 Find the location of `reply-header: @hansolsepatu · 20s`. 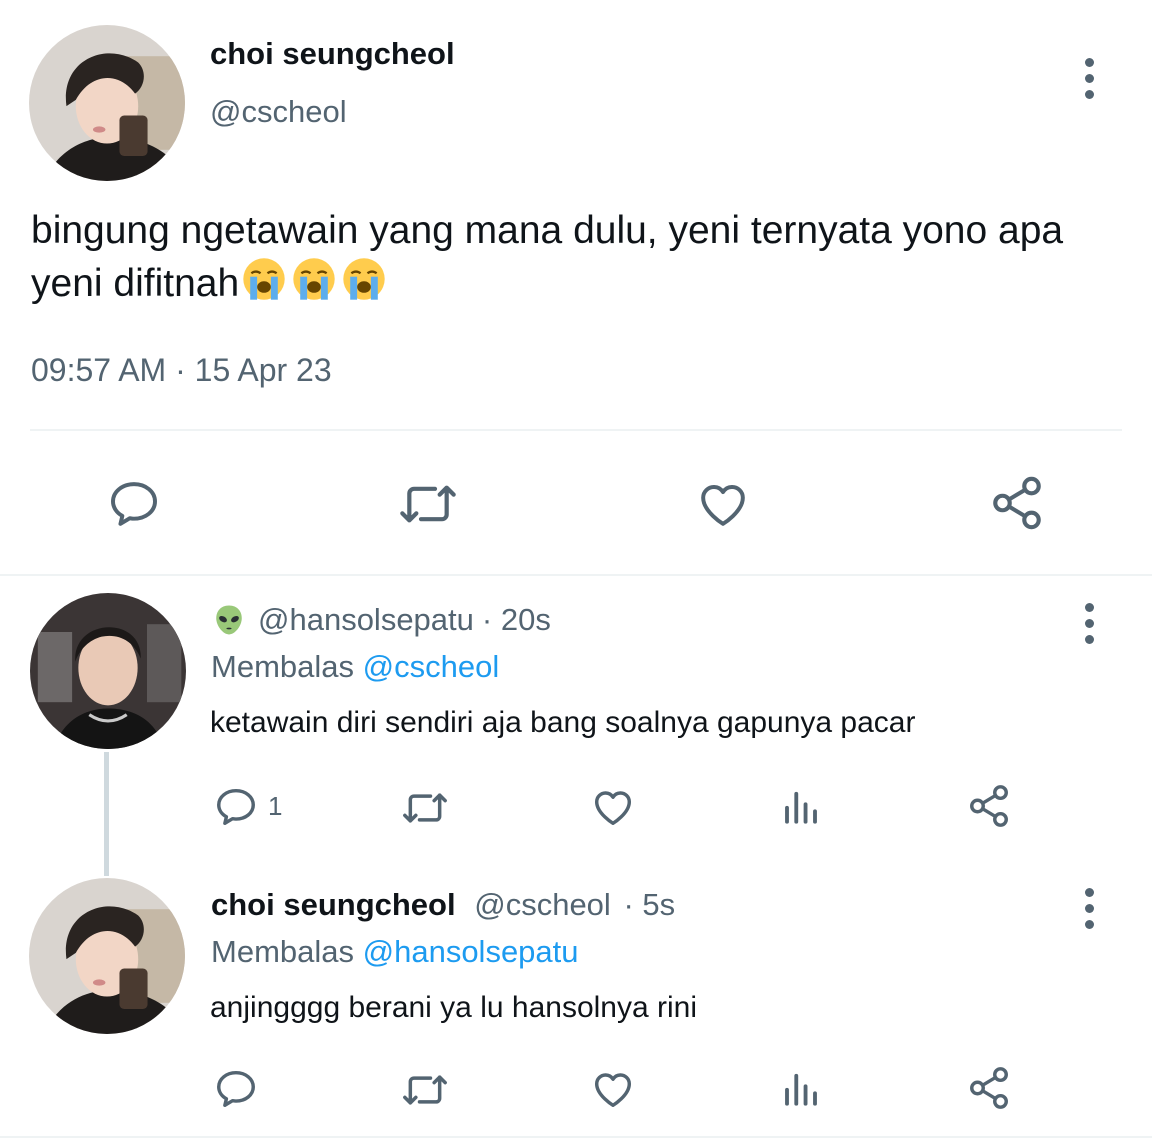

reply-header: @hansolsepatu · 20s is located at coordinates (381, 620).